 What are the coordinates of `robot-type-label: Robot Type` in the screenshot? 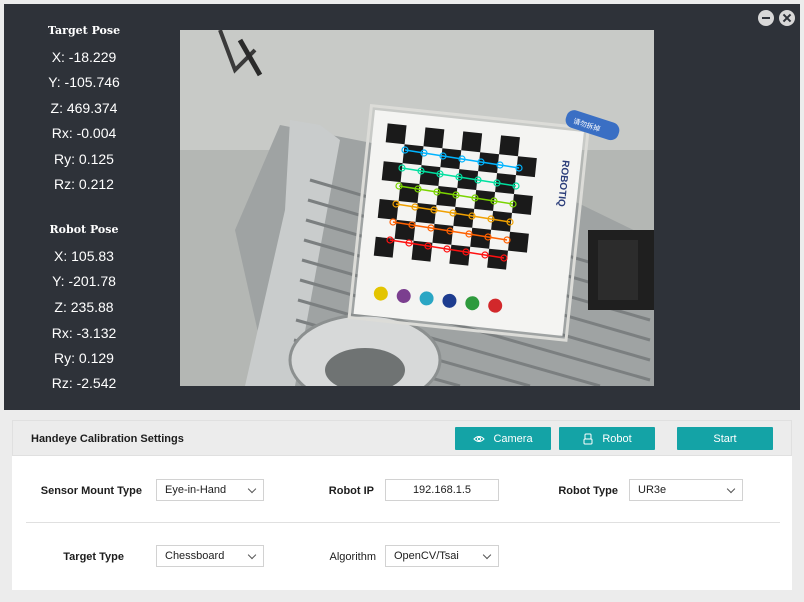 It's located at (588, 491).